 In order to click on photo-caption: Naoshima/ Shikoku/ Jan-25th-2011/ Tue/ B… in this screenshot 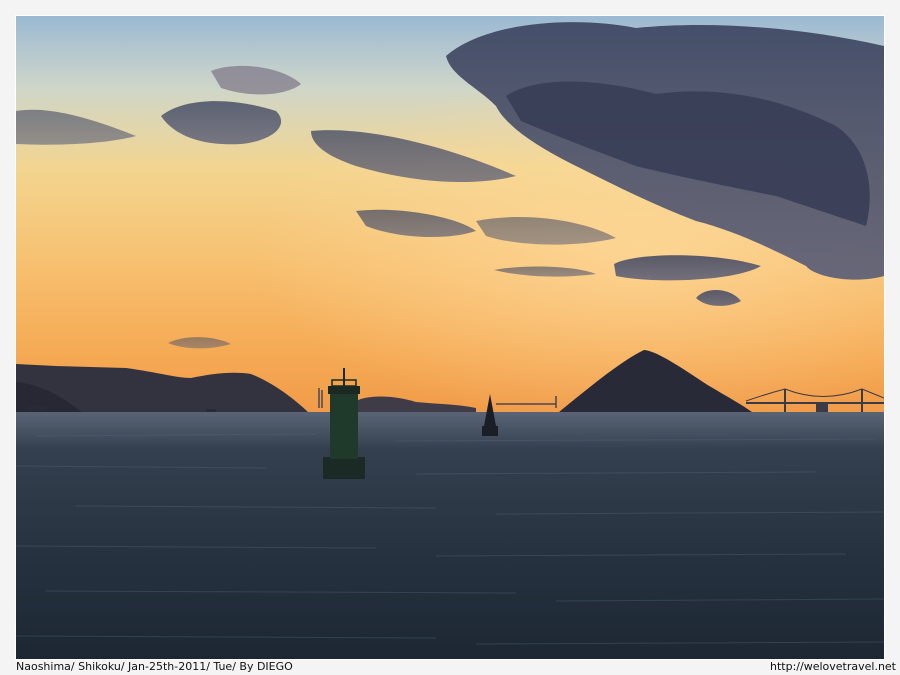, I will do `click(154, 666)`.